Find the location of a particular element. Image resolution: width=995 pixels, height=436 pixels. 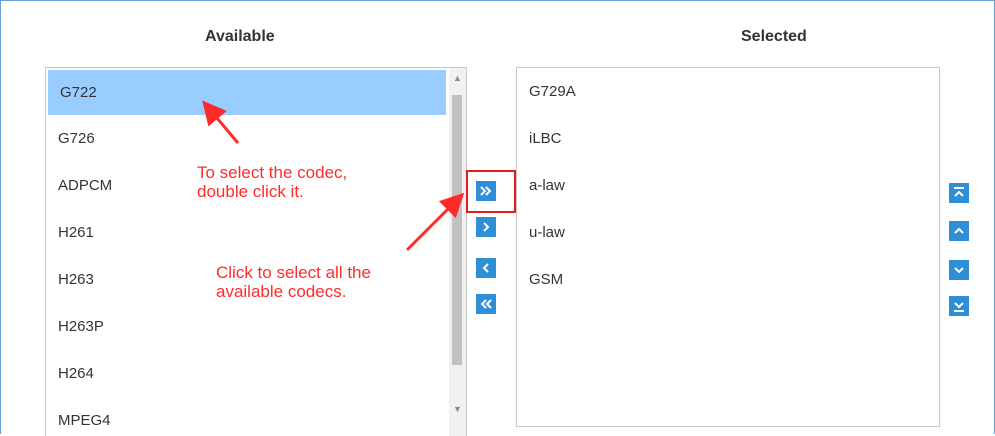

move-down-button is located at coordinates (959, 270).